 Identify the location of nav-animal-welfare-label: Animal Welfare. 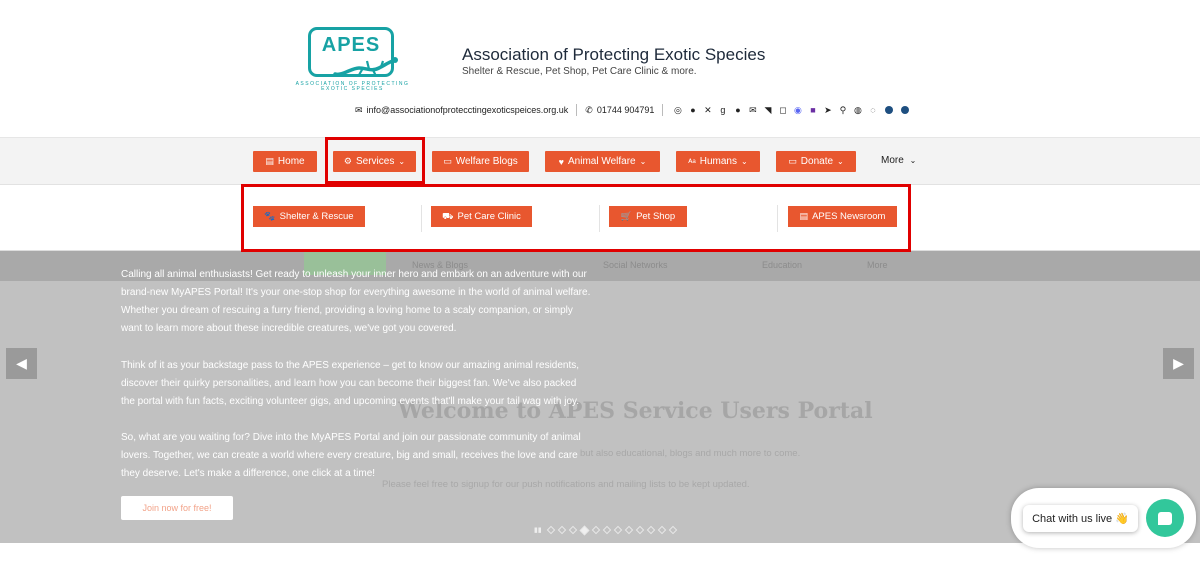
(602, 161).